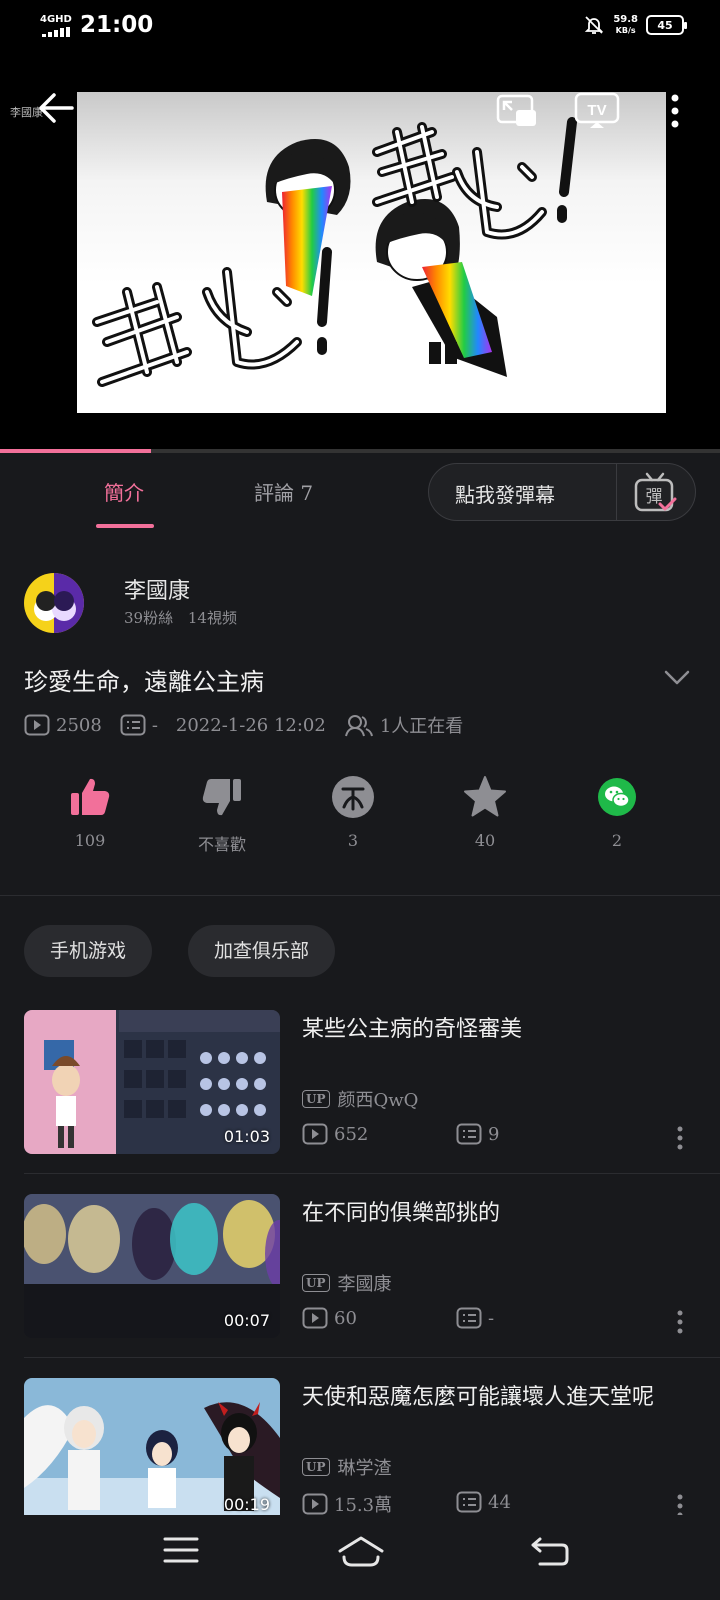 This screenshot has height=1600, width=720. I want to click on publish-date: 2022-1-26 12:02, so click(250, 725).